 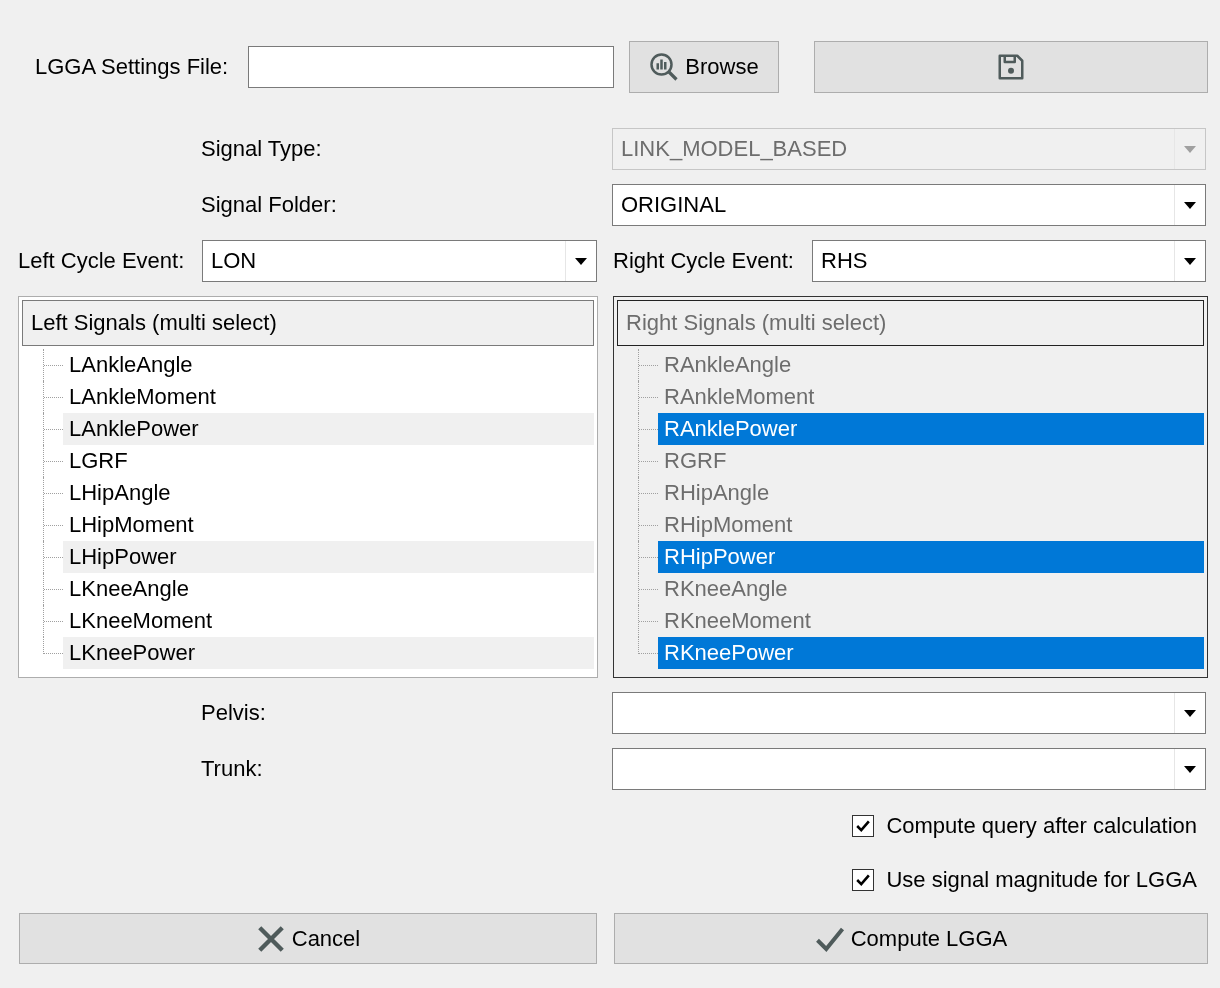 I want to click on input-field, so click(x=431, y=67).